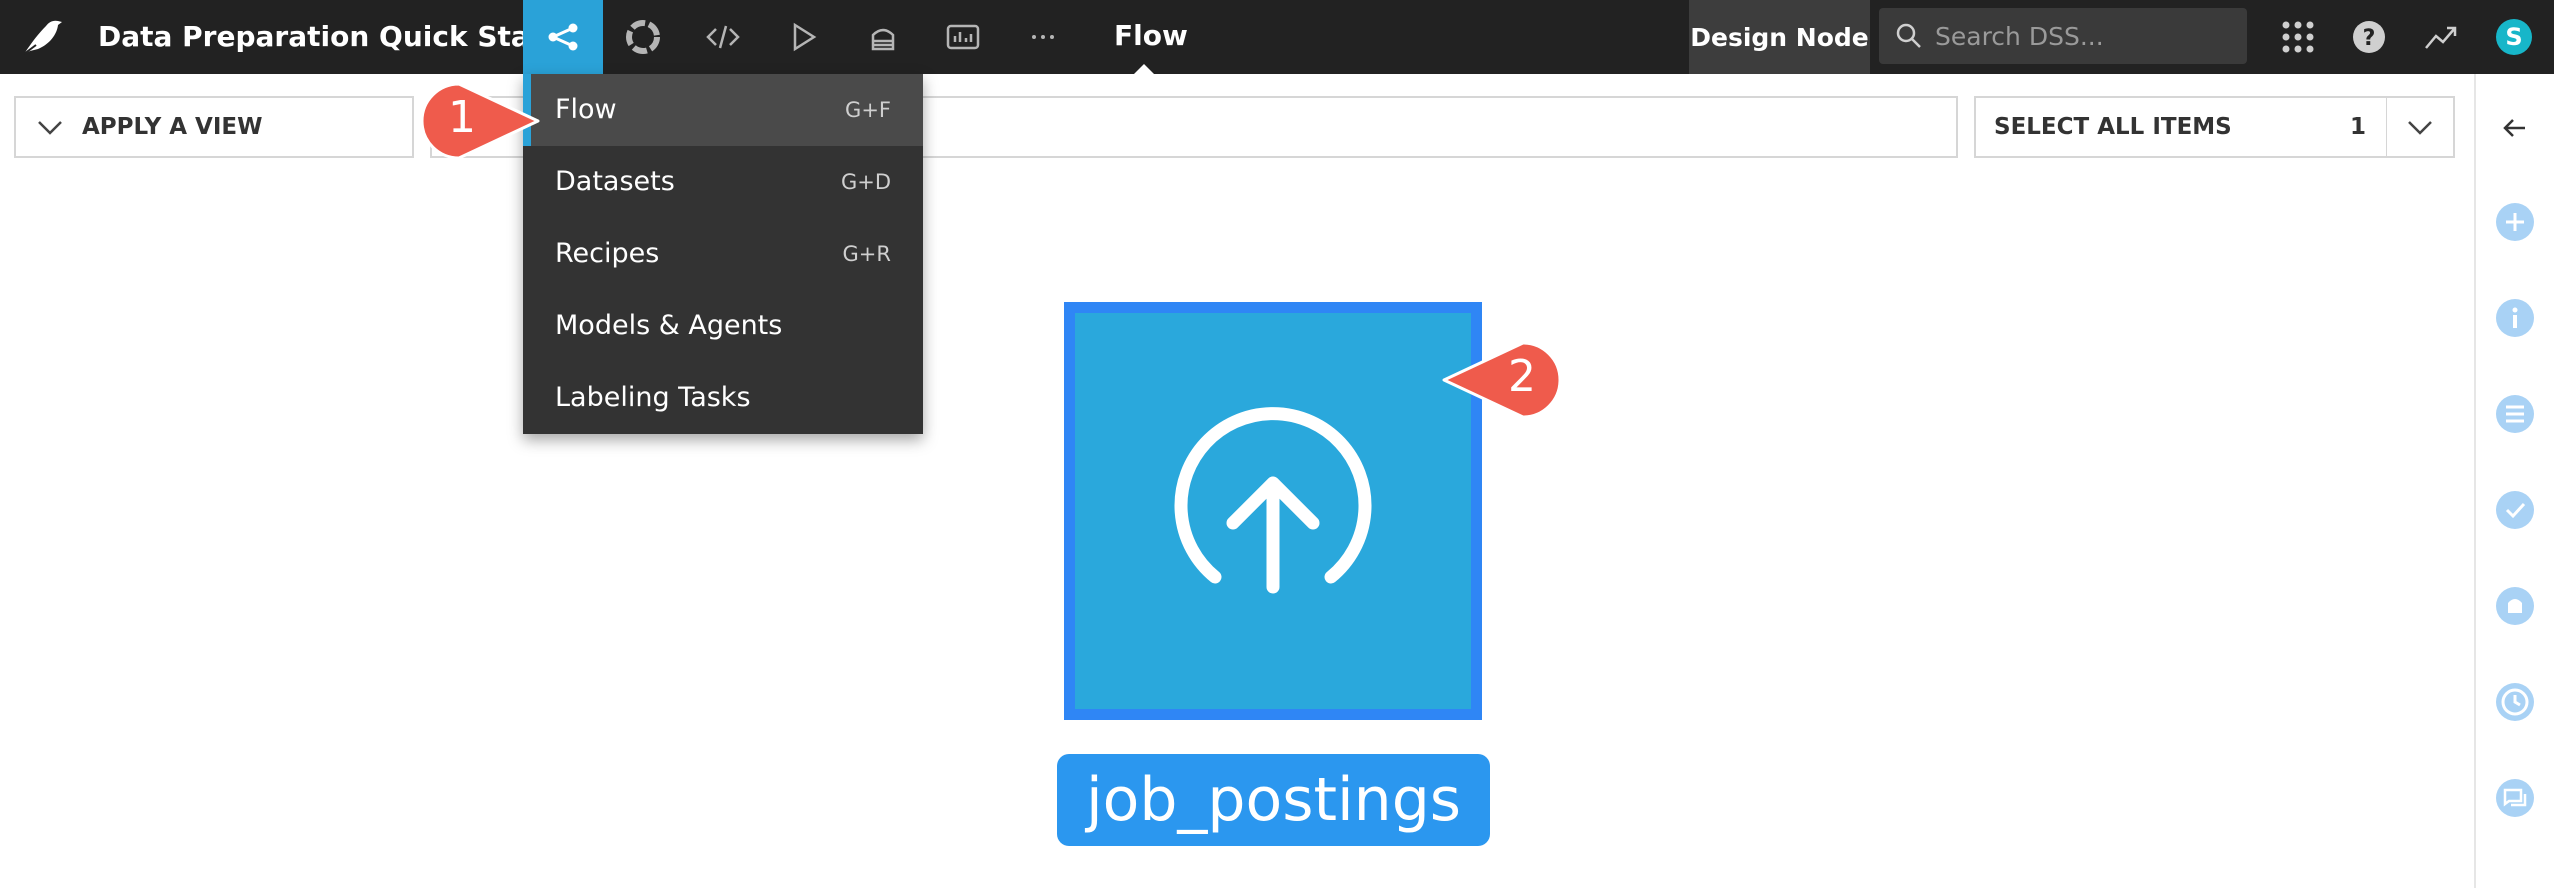 The width and height of the screenshot is (2554, 888). I want to click on history-icon, so click(2515, 702).